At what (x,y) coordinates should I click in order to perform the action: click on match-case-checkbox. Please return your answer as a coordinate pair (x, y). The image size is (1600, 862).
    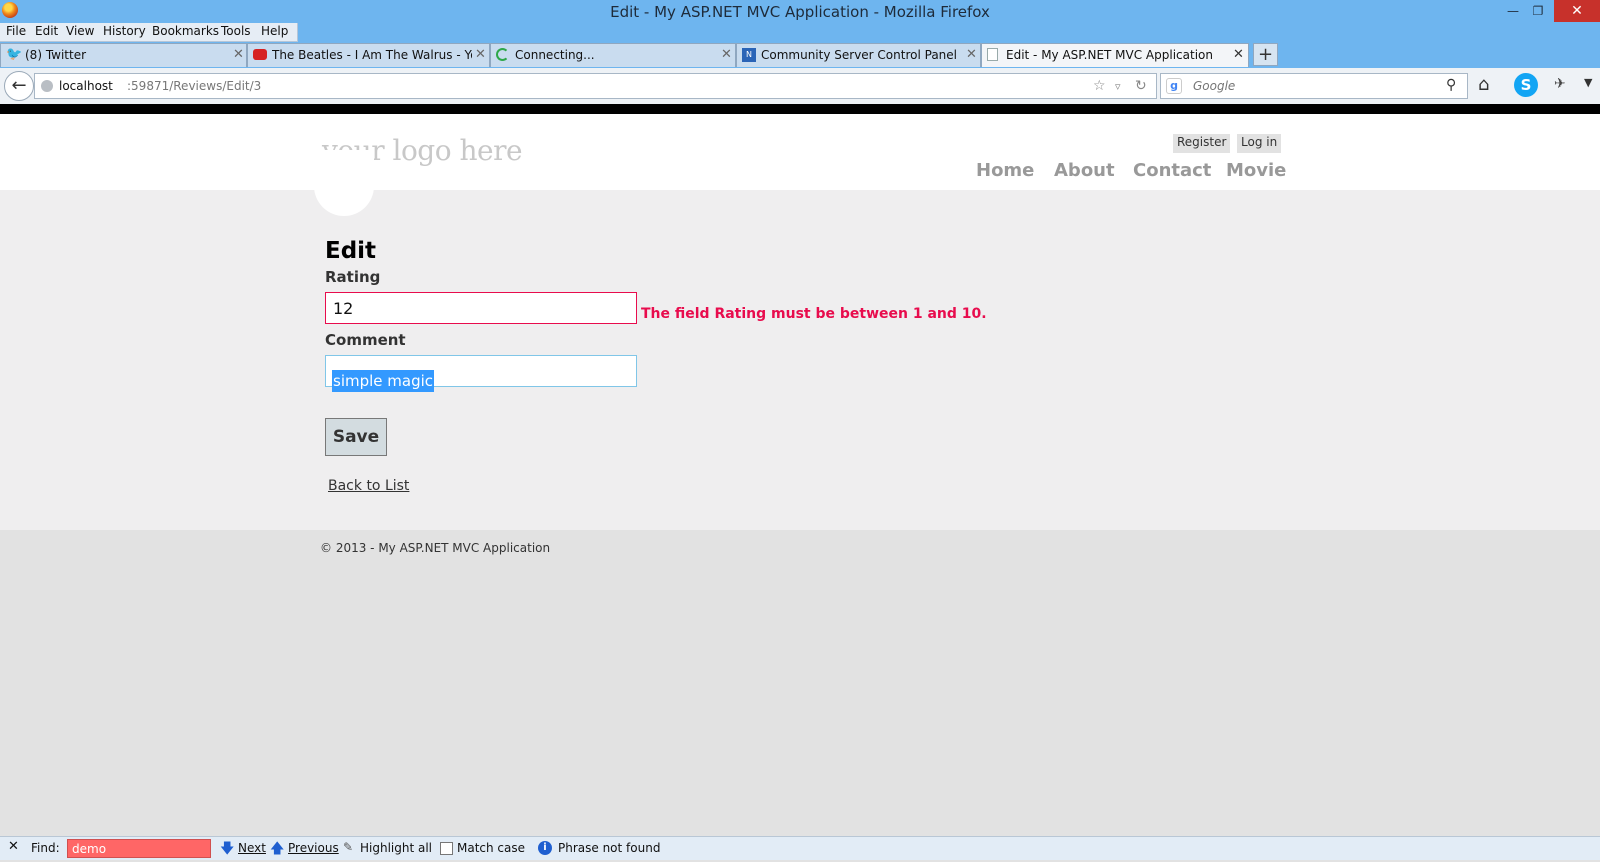
    Looking at the image, I should click on (446, 848).